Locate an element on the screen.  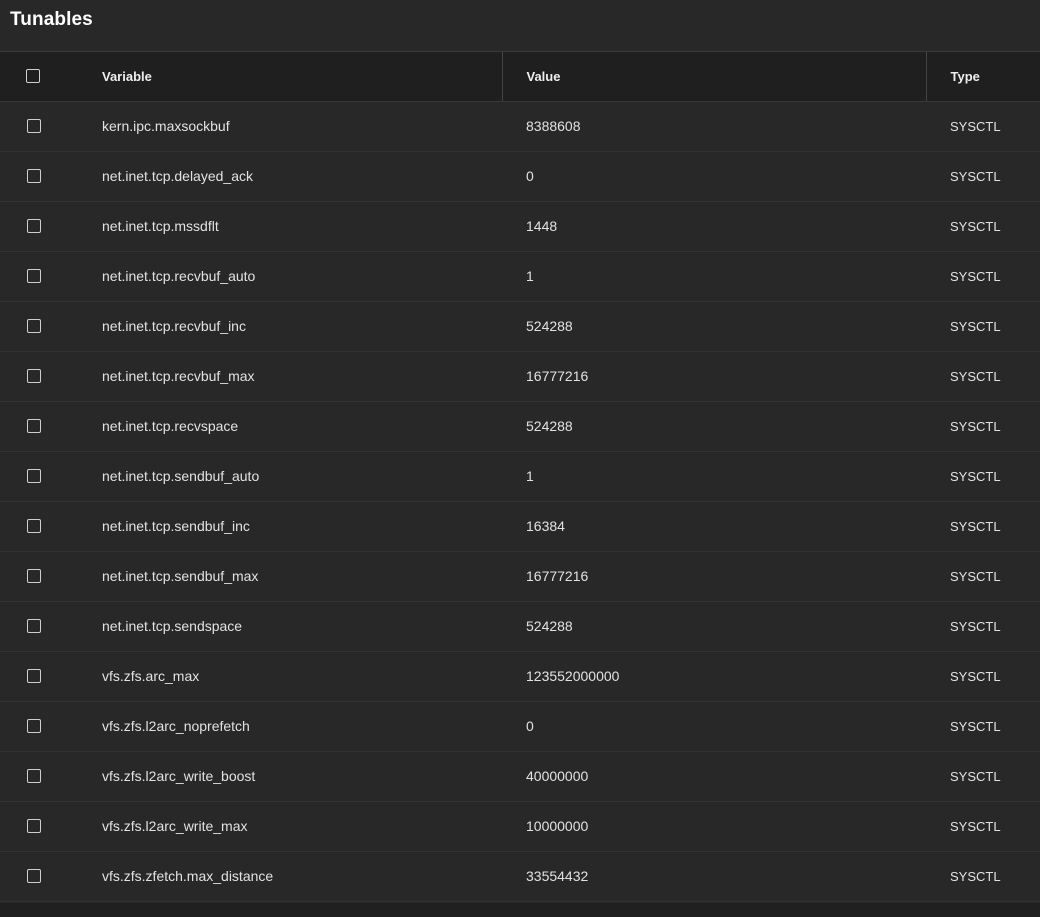
column-header-value: Value is located at coordinates (713, 77).